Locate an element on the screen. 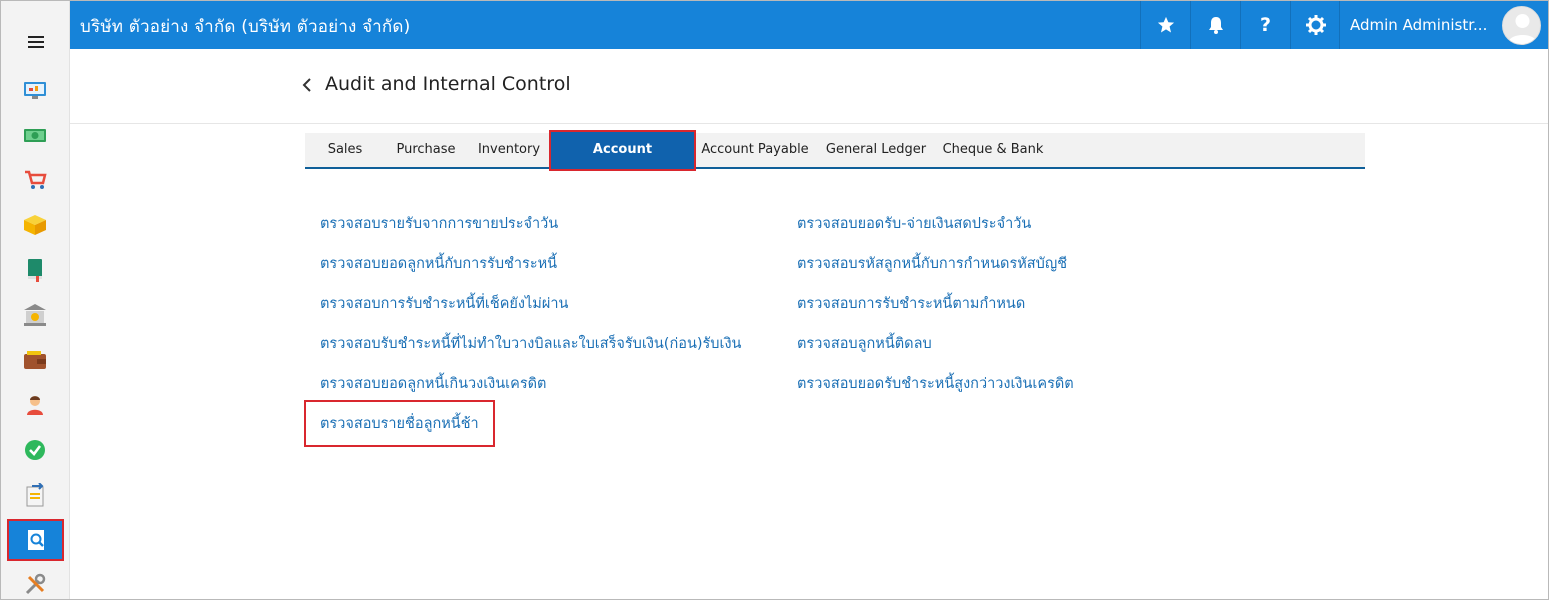 This screenshot has height=600, width=1549. page-header: Audit and Internal Control is located at coordinates (809, 86).